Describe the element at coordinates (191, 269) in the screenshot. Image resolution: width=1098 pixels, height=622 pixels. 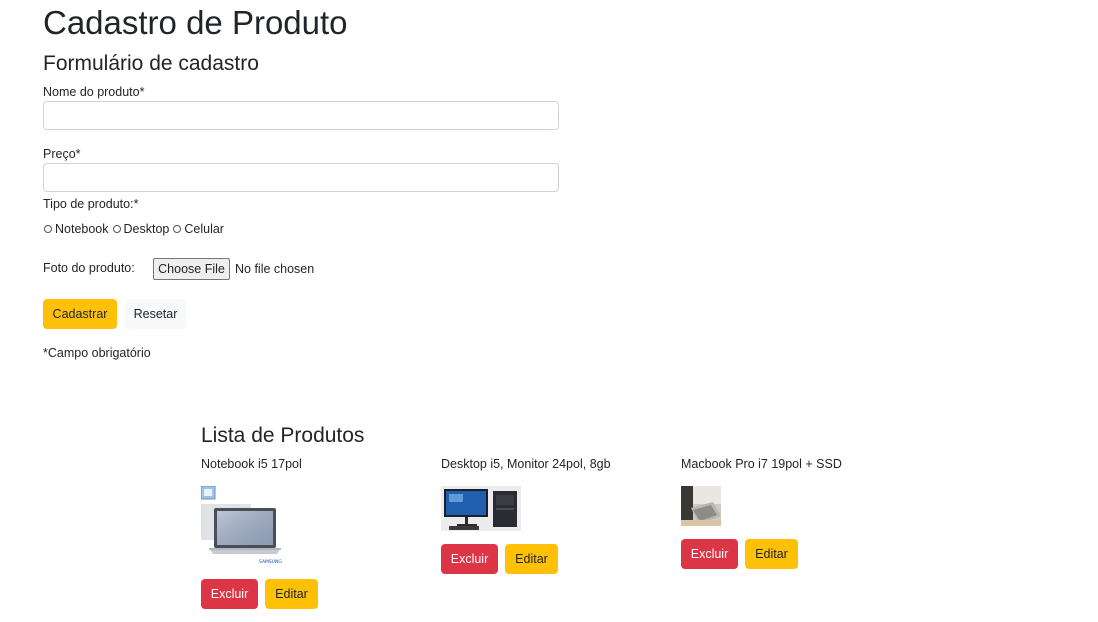
I see `choose-file-button: Choose File` at that location.